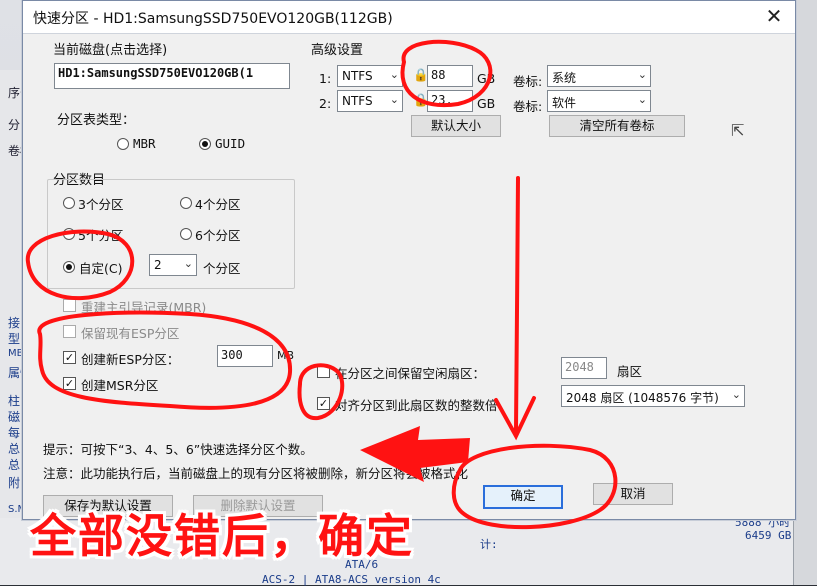 The height and width of the screenshot is (586, 817). What do you see at coordinates (165, 360) in the screenshot?
I see `annotation-circle-options` at bounding box center [165, 360].